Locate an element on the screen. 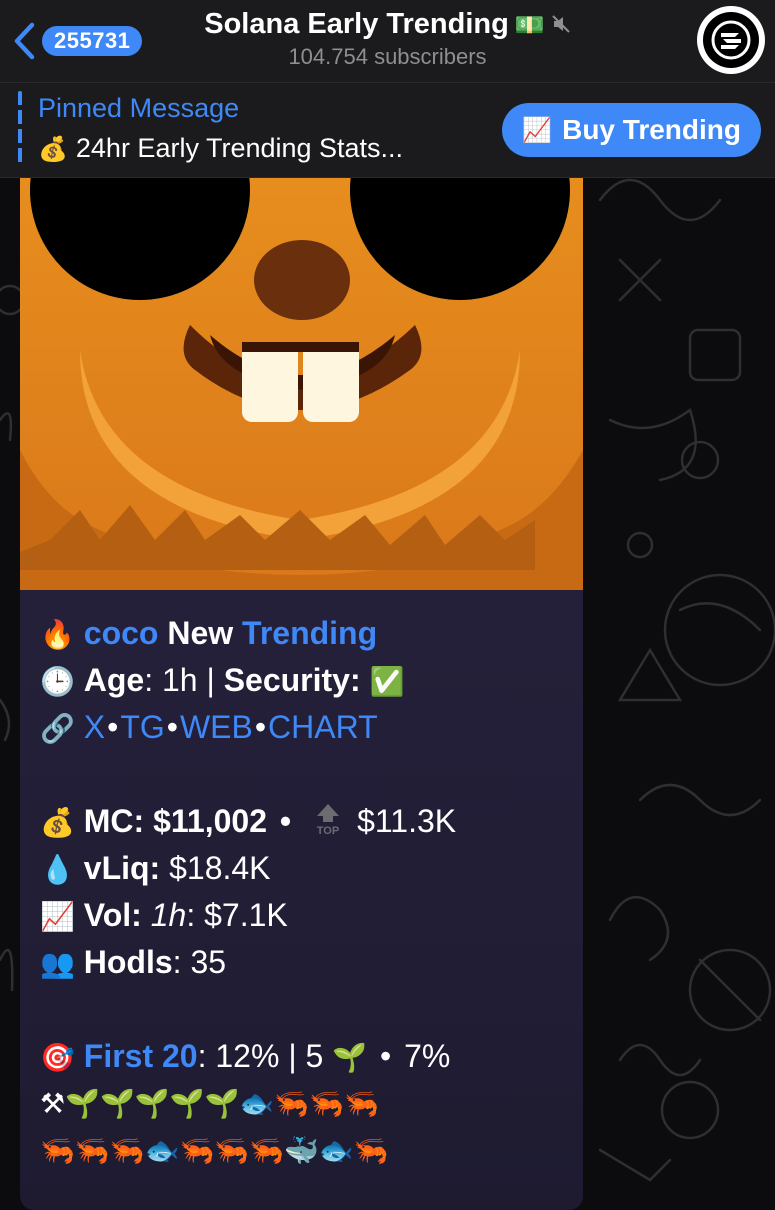 Image resolution: width=775 pixels, height=1210 pixels. age-label: Age is located at coordinates (114, 680).